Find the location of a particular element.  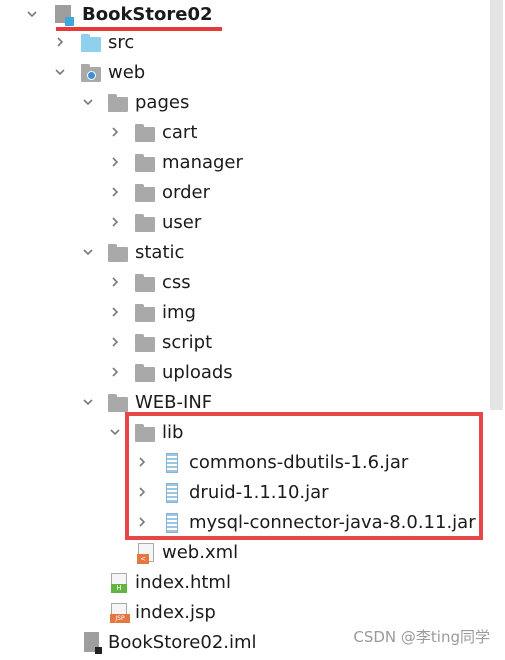

uploads-label: uploads is located at coordinates (197, 372).